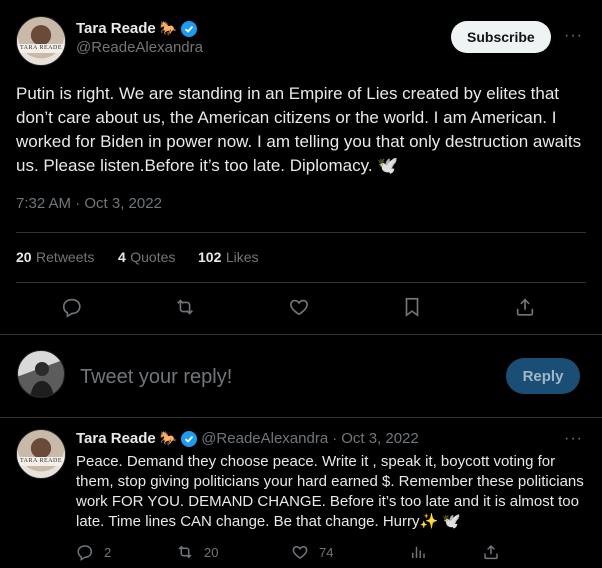  I want to click on reply-input, so click(280, 377).